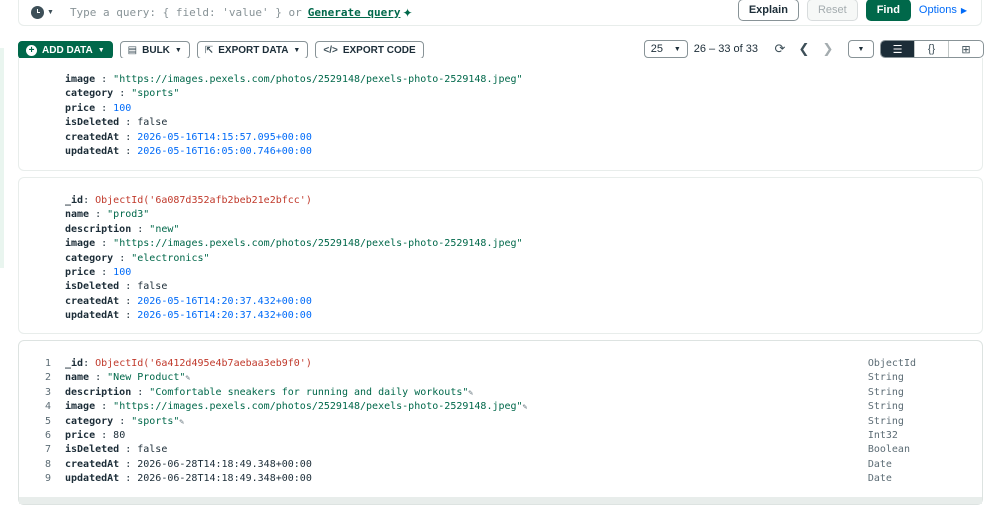  I want to click on explain-button: Explain, so click(768, 10).